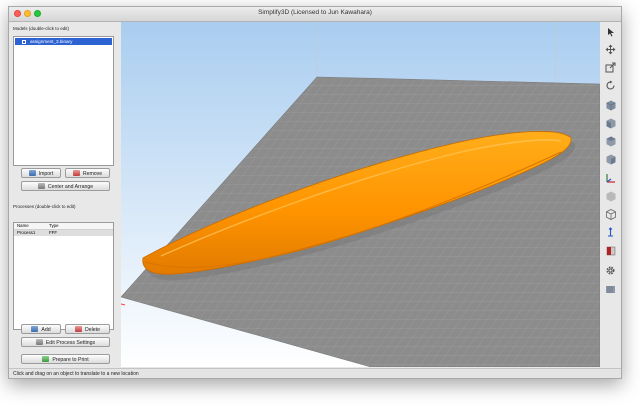  What do you see at coordinates (41, 173) in the screenshot?
I see `import-button: Import` at bounding box center [41, 173].